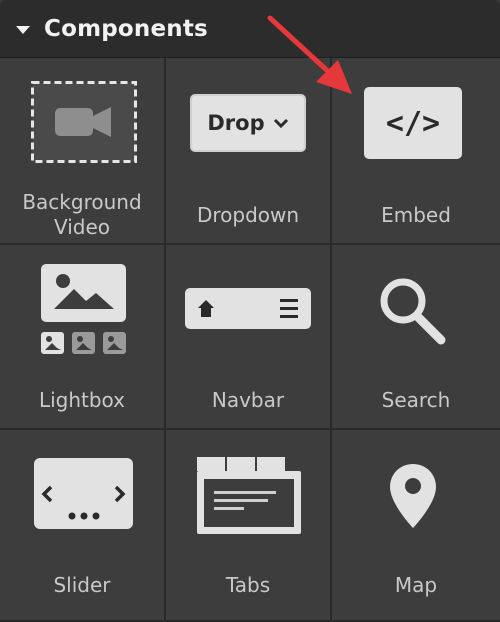  What do you see at coordinates (413, 496) in the screenshot?
I see `map-pin-icon` at bounding box center [413, 496].